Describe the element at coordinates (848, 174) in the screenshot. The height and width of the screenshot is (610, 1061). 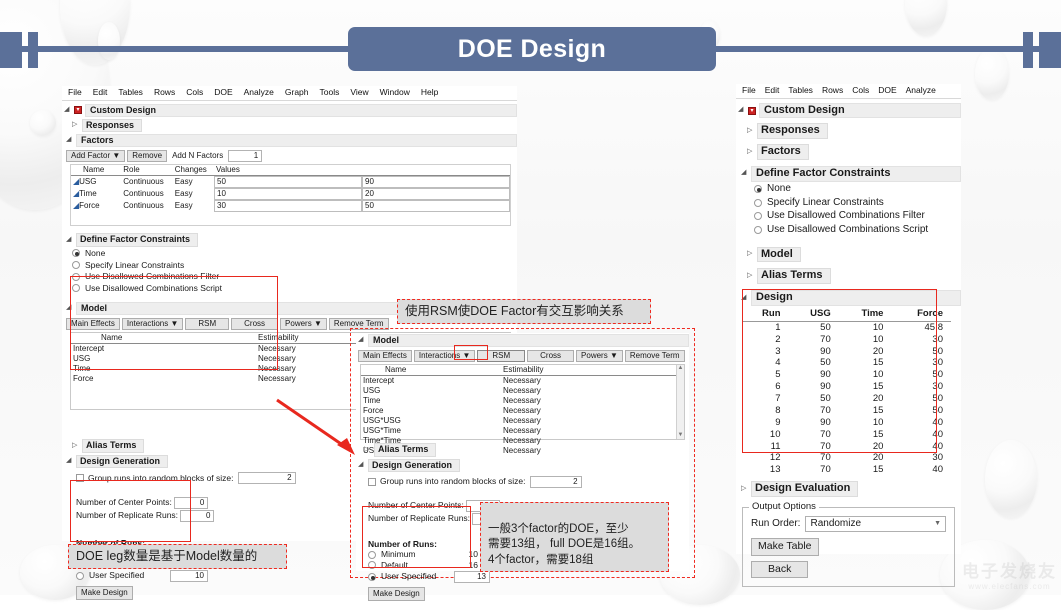
I see `right-section-constraints: ◢ Define Factor Constraints` at that location.